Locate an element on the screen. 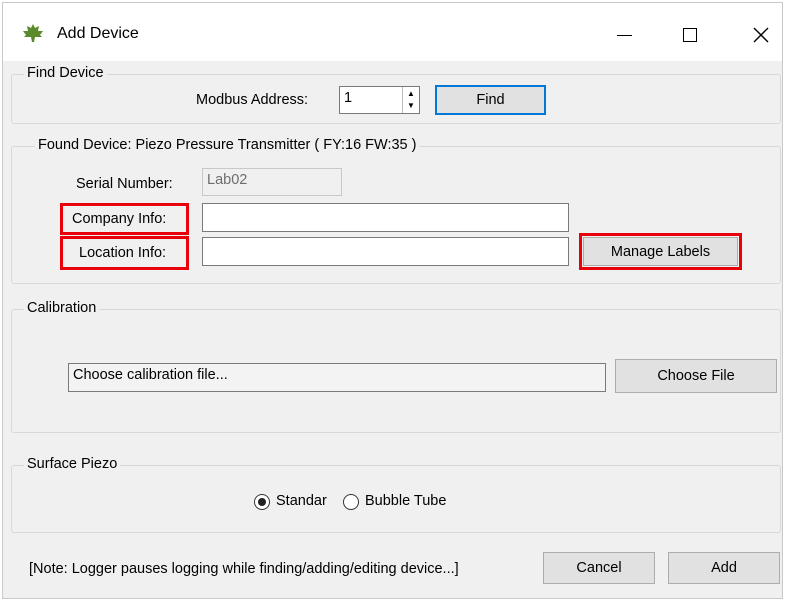 The height and width of the screenshot is (601, 785). title-bar: Add Device is located at coordinates (392, 32).